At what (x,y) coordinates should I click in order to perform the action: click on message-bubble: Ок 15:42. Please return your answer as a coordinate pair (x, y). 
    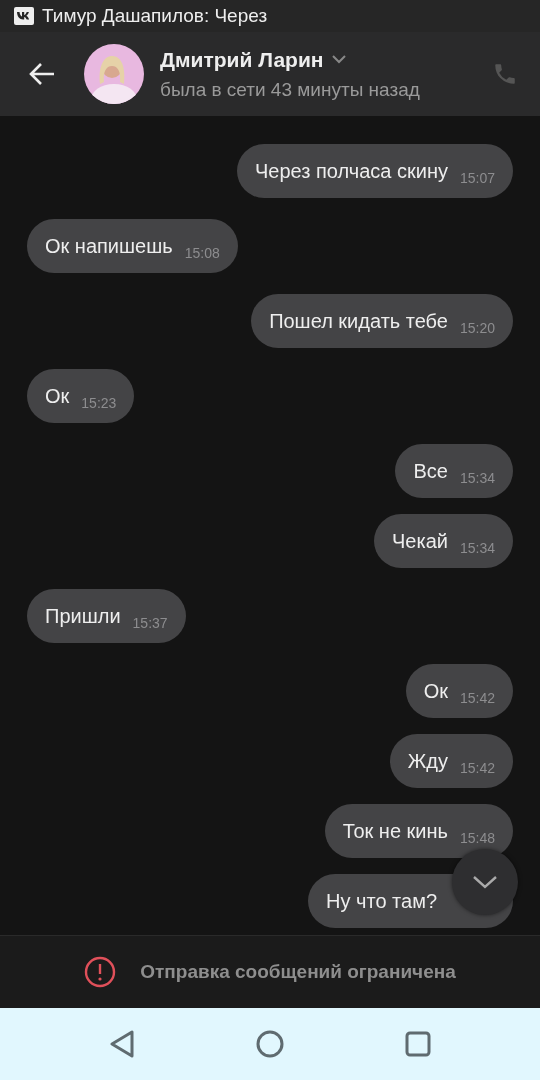
    Looking at the image, I should click on (459, 691).